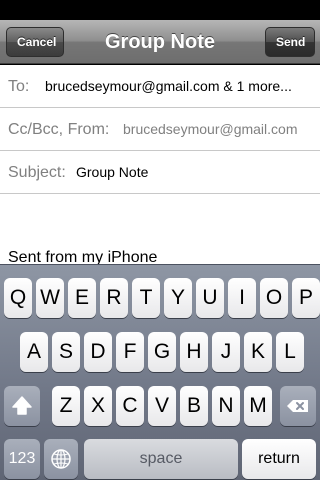 Image resolution: width=320 pixels, height=480 pixels. I want to click on key-d: D, so click(98, 352).